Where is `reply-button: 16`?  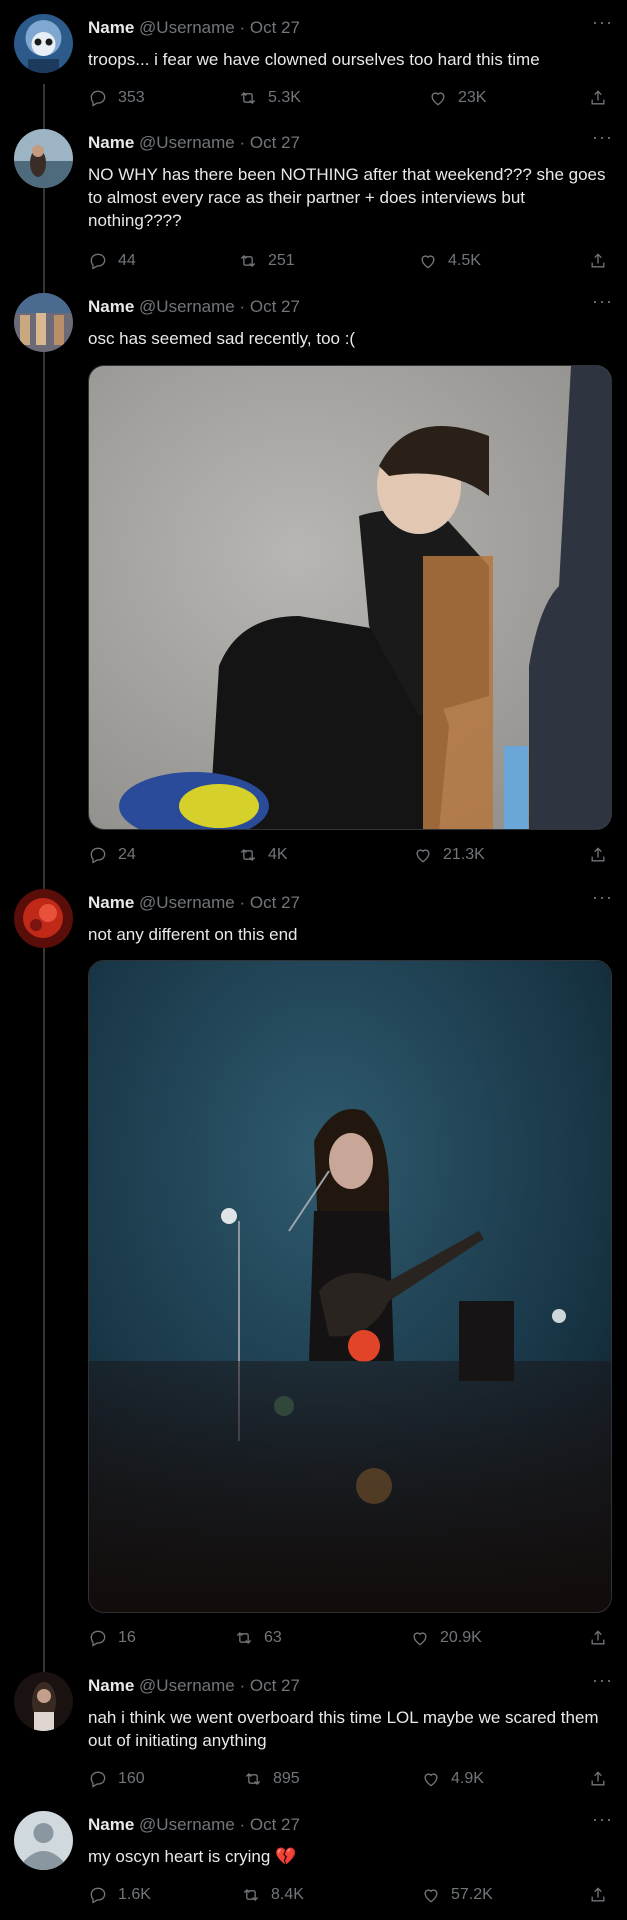 reply-button: 16 is located at coordinates (112, 1638).